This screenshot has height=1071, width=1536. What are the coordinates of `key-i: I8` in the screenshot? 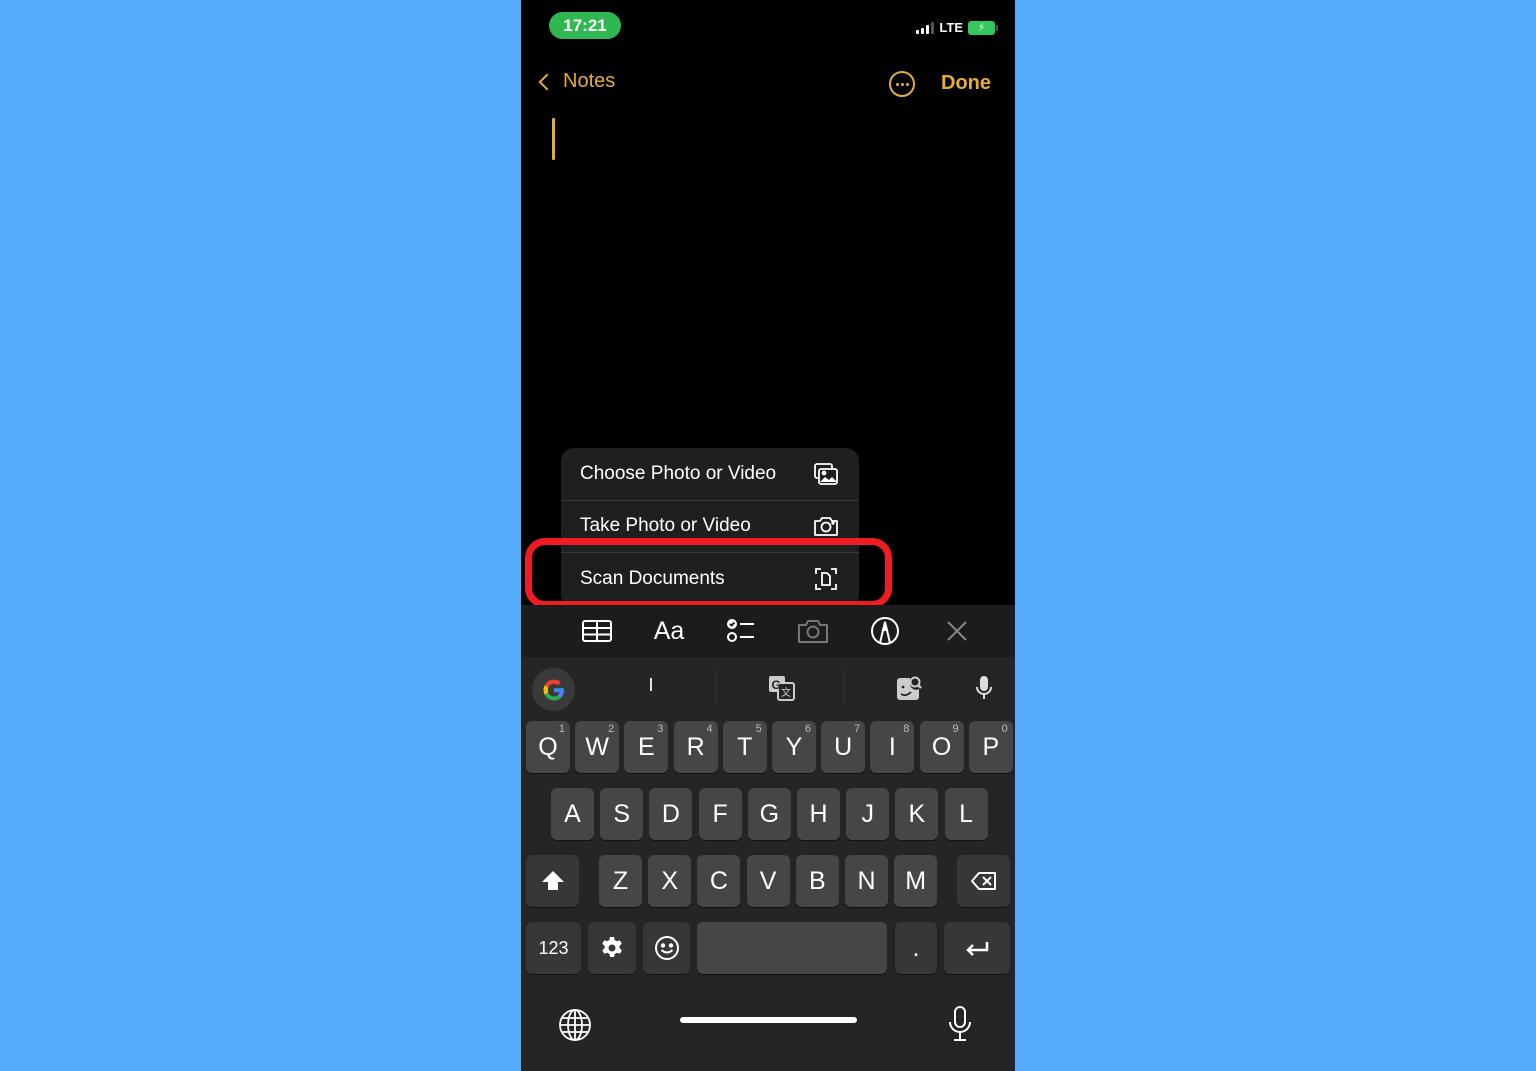 It's located at (892, 747).